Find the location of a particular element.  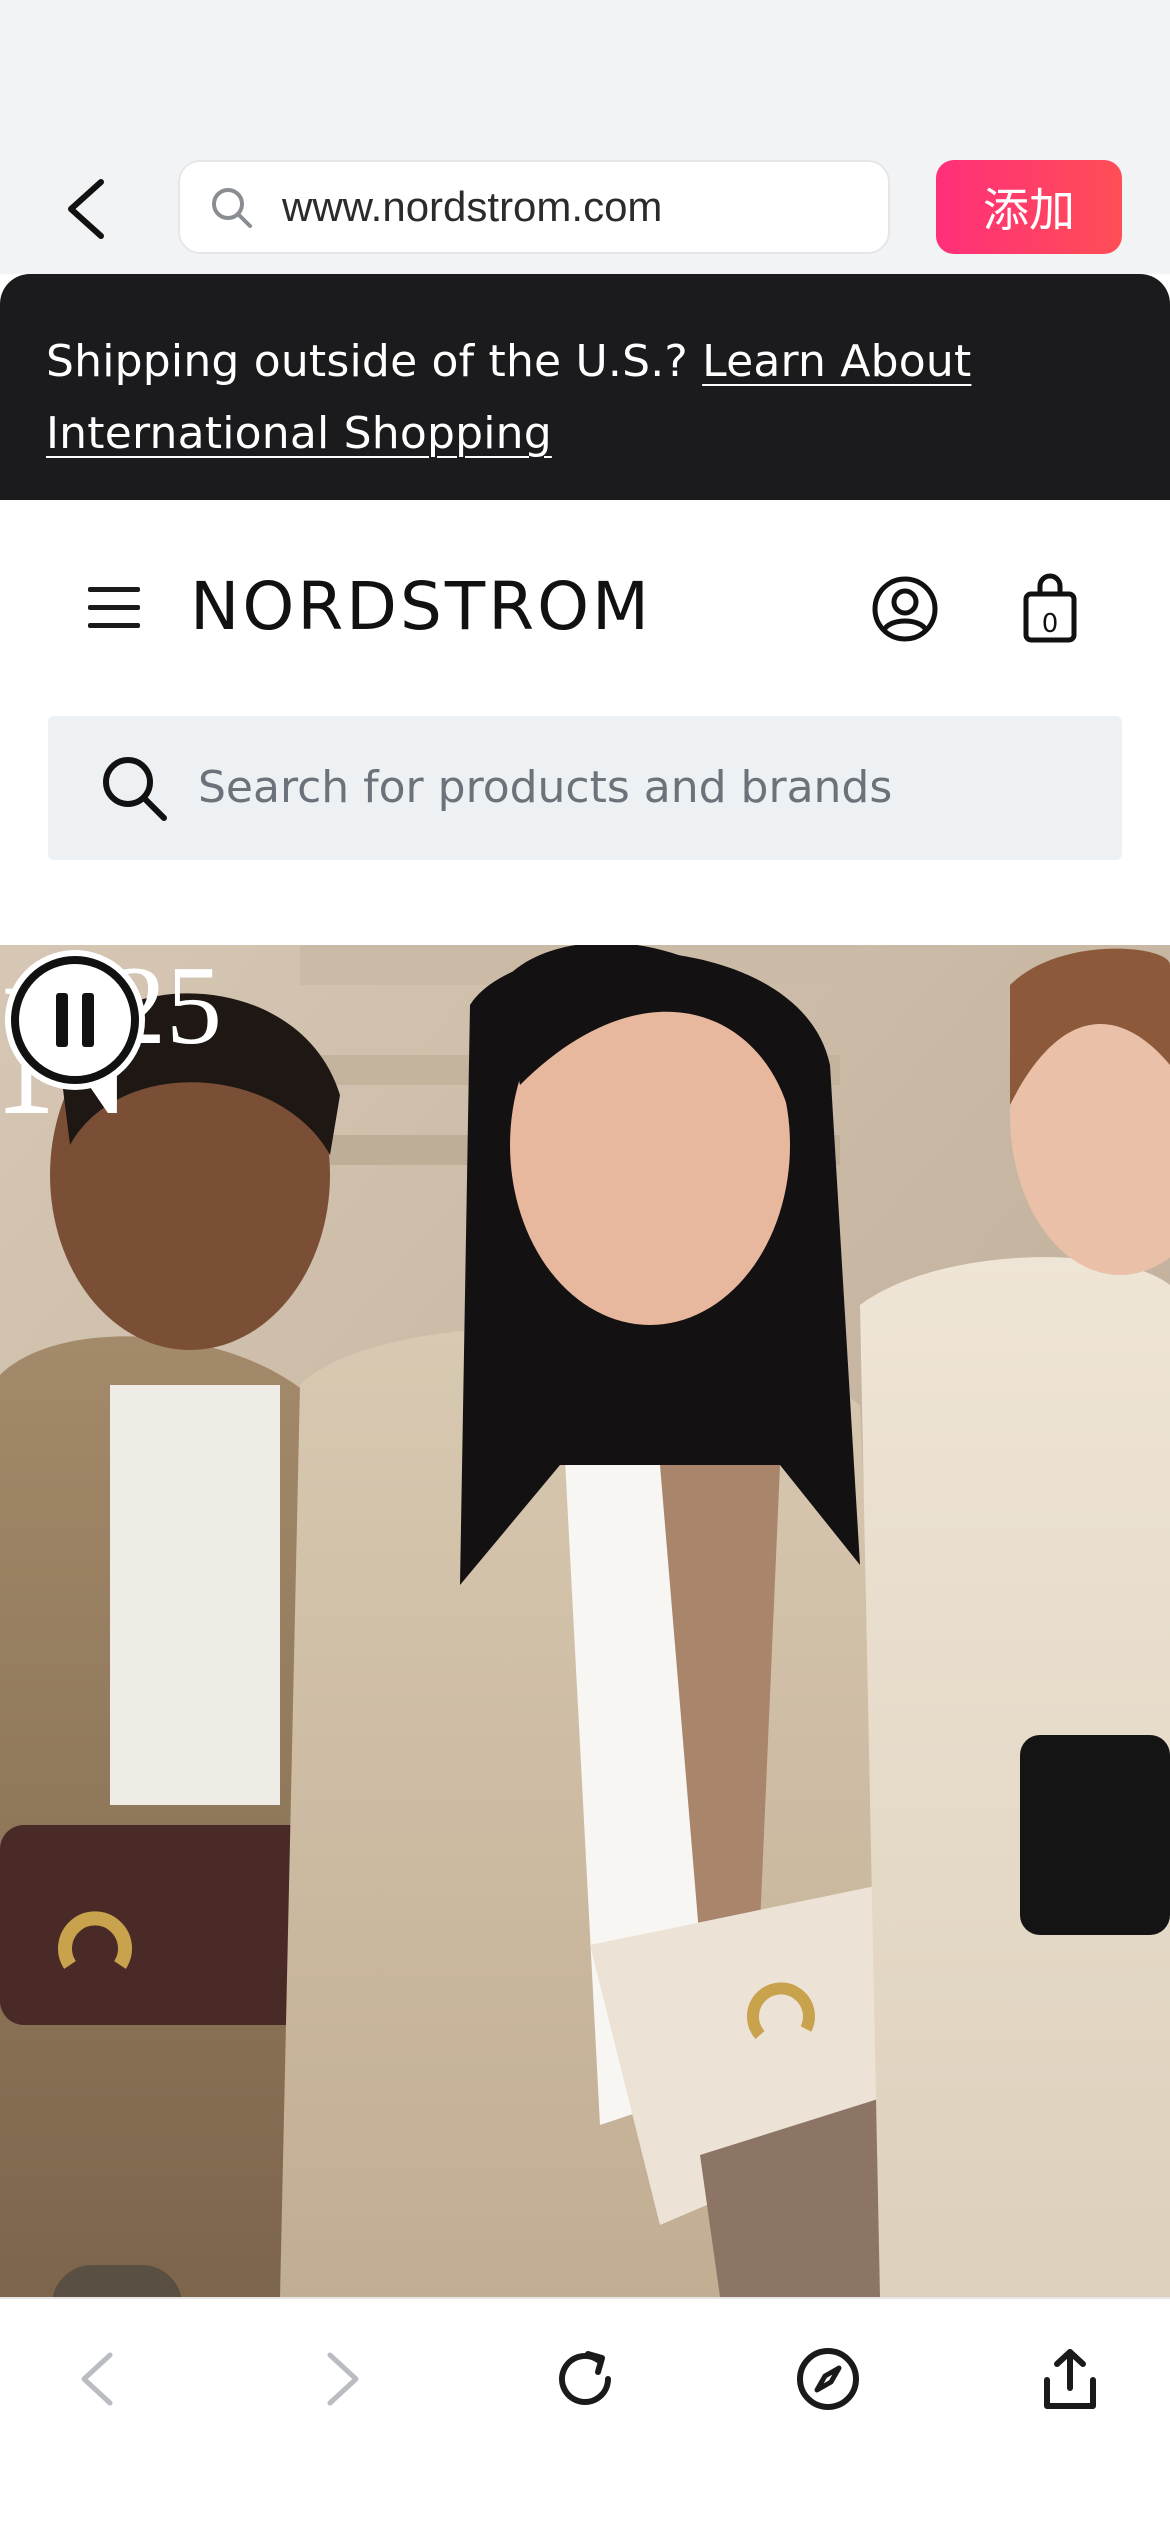

user-circle-icon is located at coordinates (905, 609).